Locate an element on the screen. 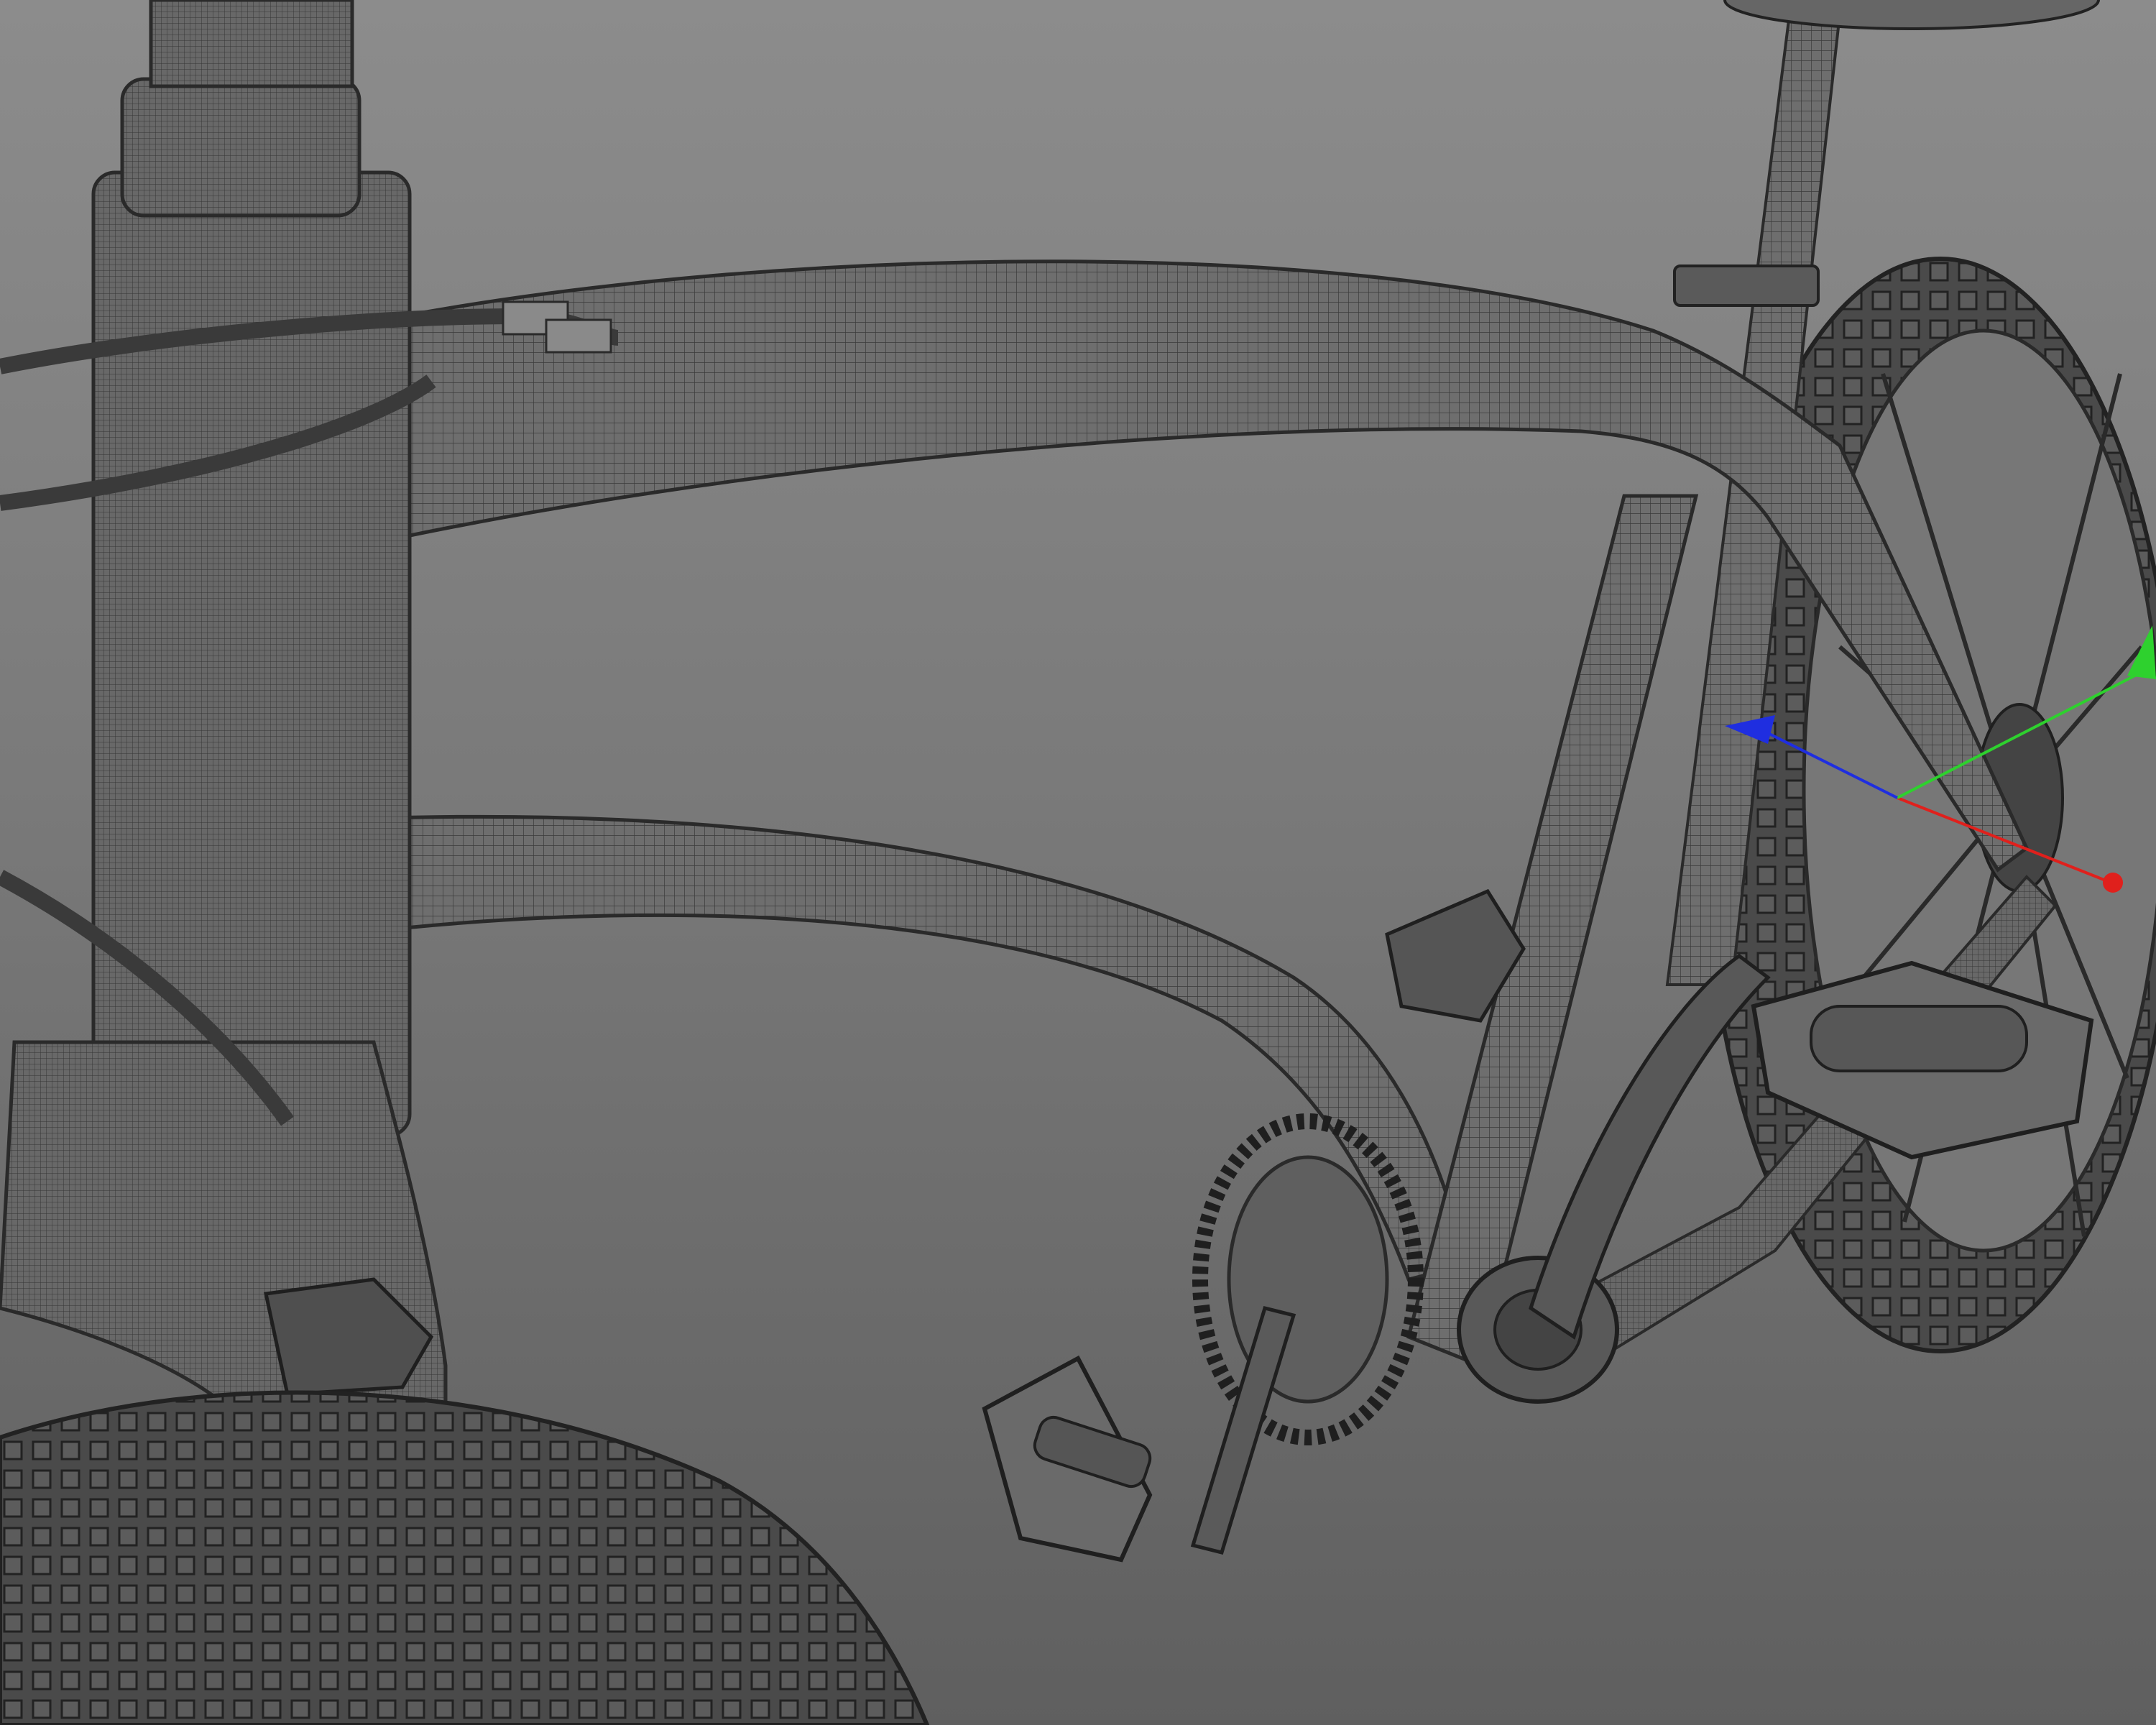 This screenshot has width=2156, height=1725. left-pedal is located at coordinates (1067, 1459).